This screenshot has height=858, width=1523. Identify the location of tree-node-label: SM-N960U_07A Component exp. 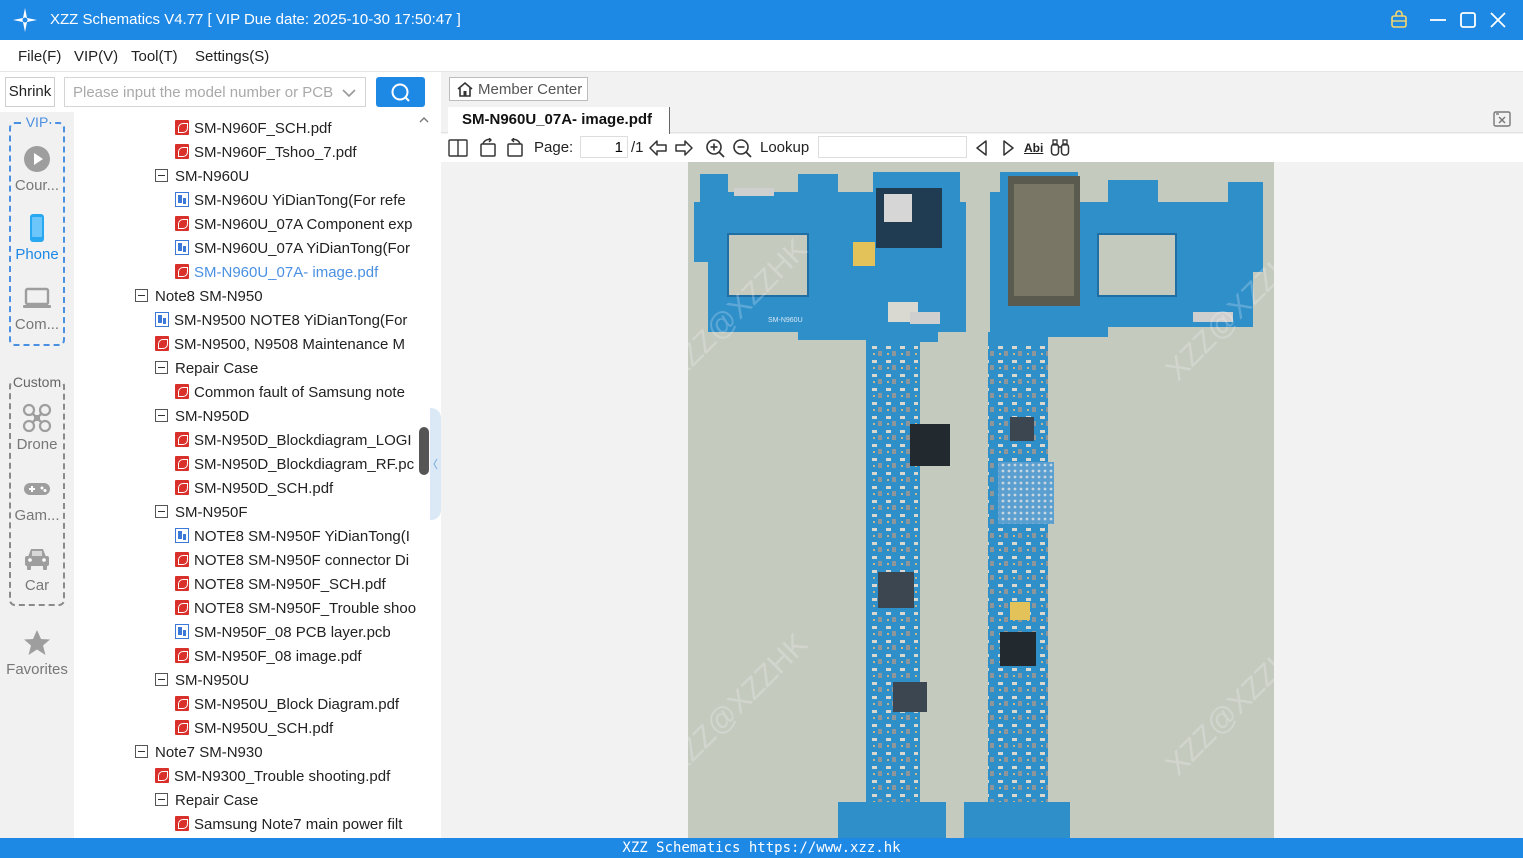
(303, 224).